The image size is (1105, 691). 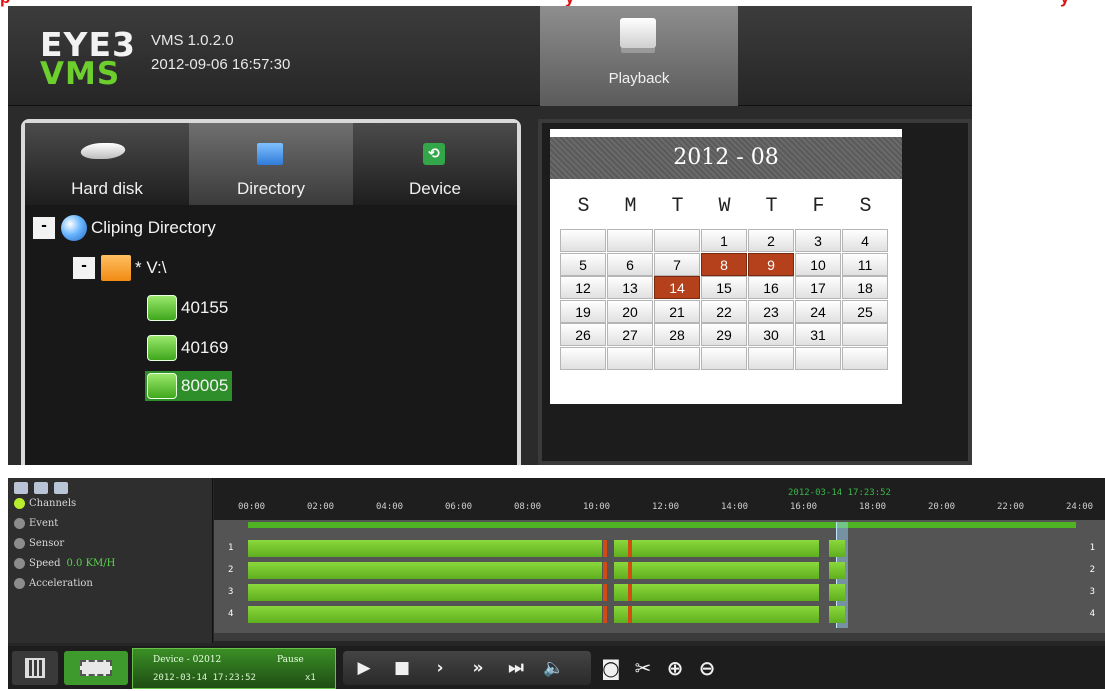 What do you see at coordinates (36, 523) in the screenshot?
I see `legend-event: Event` at bounding box center [36, 523].